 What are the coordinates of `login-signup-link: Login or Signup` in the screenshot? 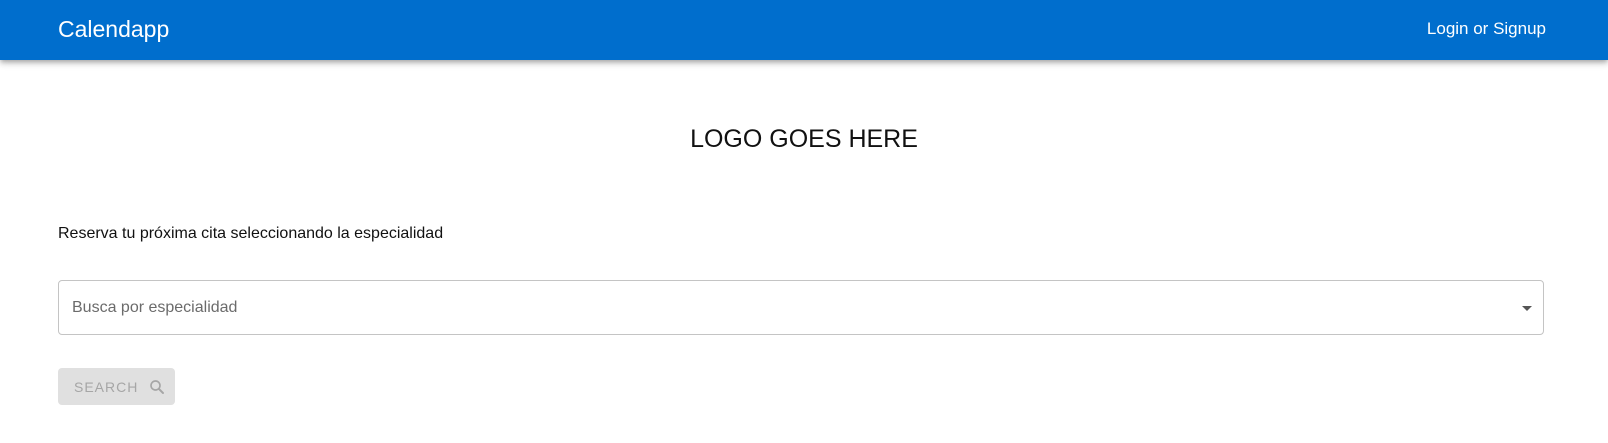 It's located at (1486, 29).